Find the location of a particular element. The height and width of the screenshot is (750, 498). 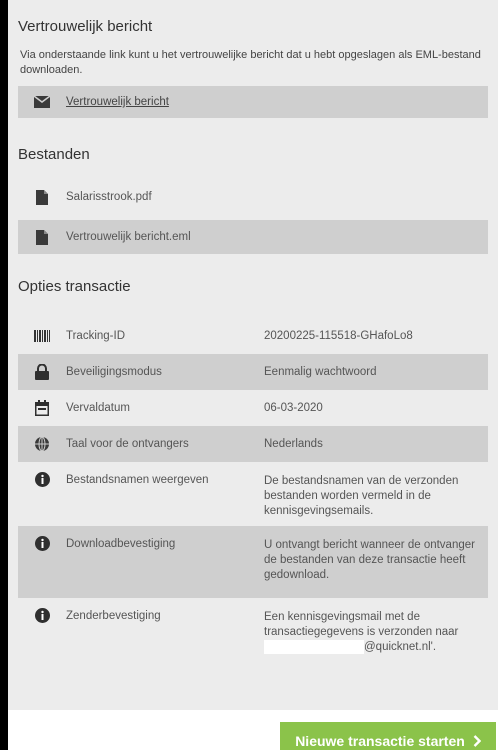

confidential-section-title: Vertrouwelijk bericht is located at coordinates (85, 26).